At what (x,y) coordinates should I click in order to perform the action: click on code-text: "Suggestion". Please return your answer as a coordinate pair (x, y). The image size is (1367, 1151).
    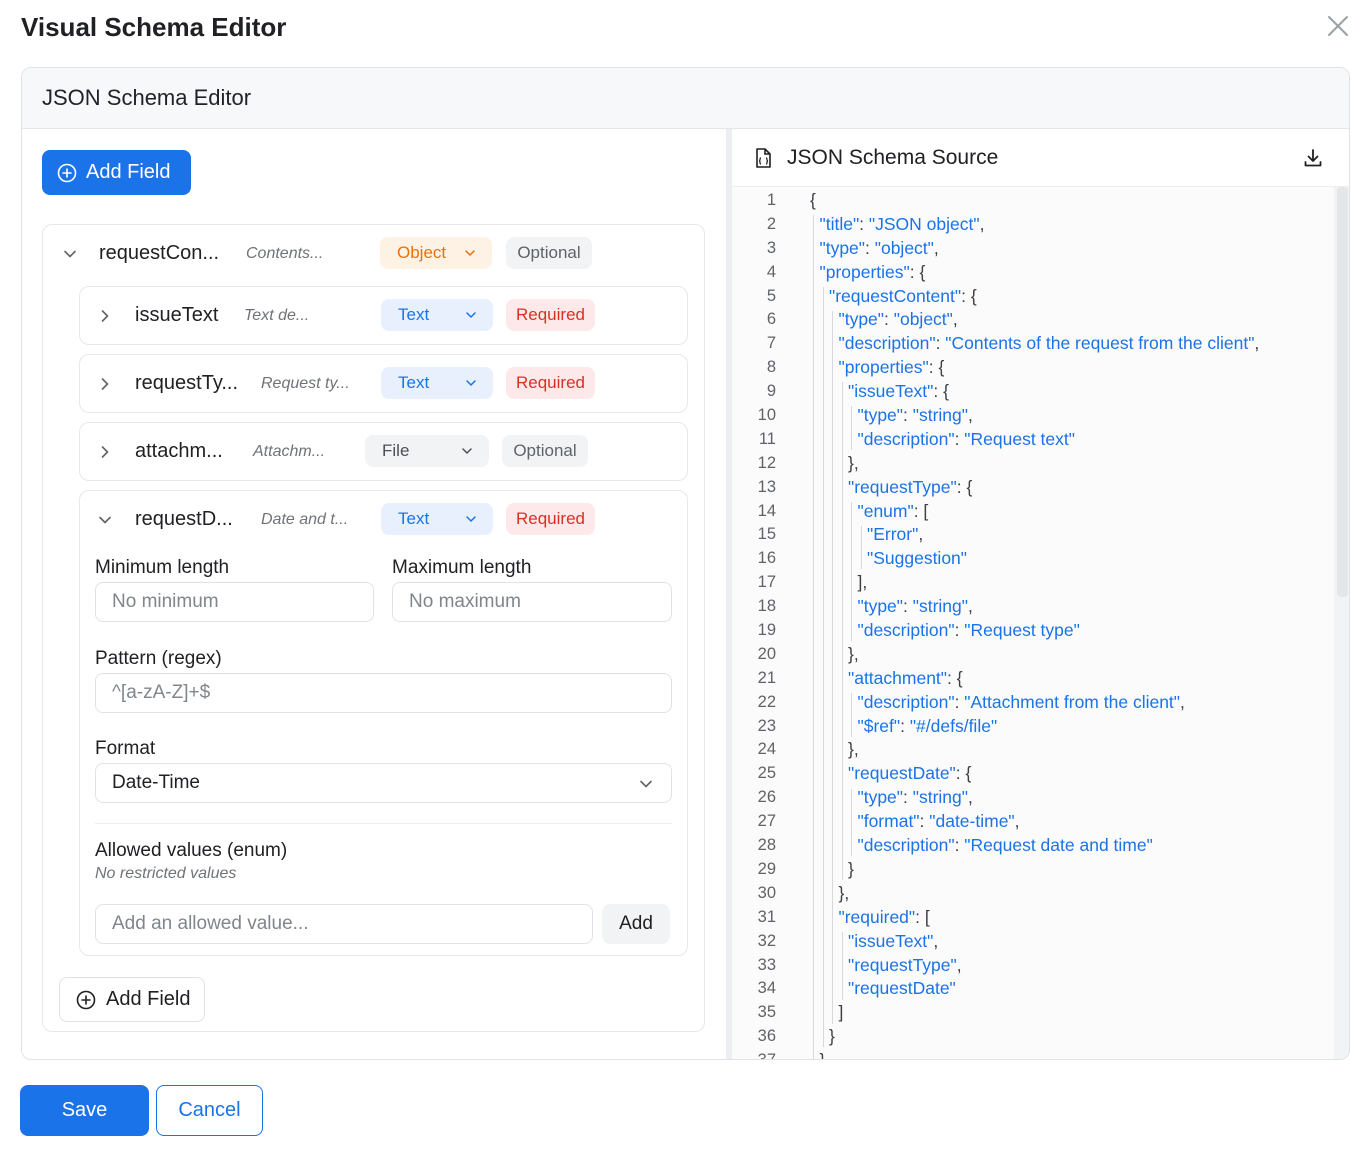
    Looking at the image, I should click on (917, 558).